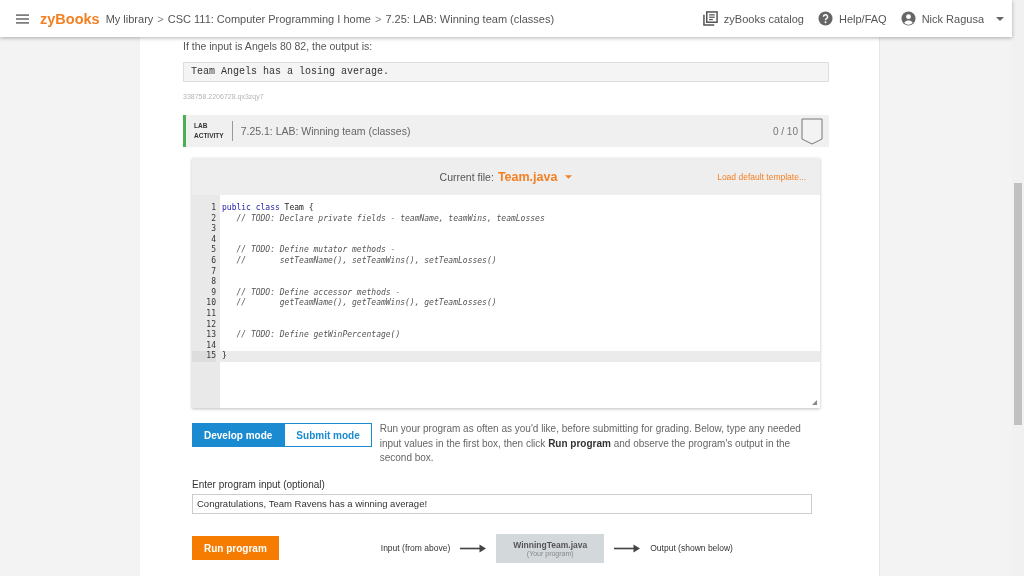 The width and height of the screenshot is (1024, 576). What do you see at coordinates (506, 72) in the screenshot?
I see `example-output: Team Angels has a losing average.` at bounding box center [506, 72].